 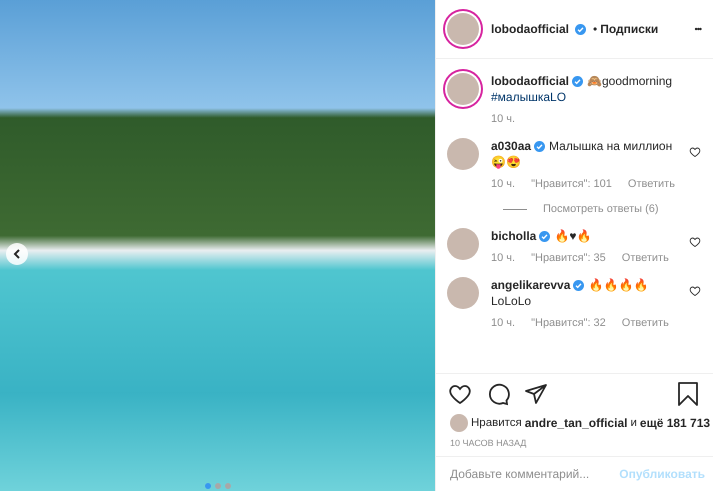 What do you see at coordinates (618, 285) in the screenshot?
I see `comment-text: 🔥🔥🔥🔥` at bounding box center [618, 285].